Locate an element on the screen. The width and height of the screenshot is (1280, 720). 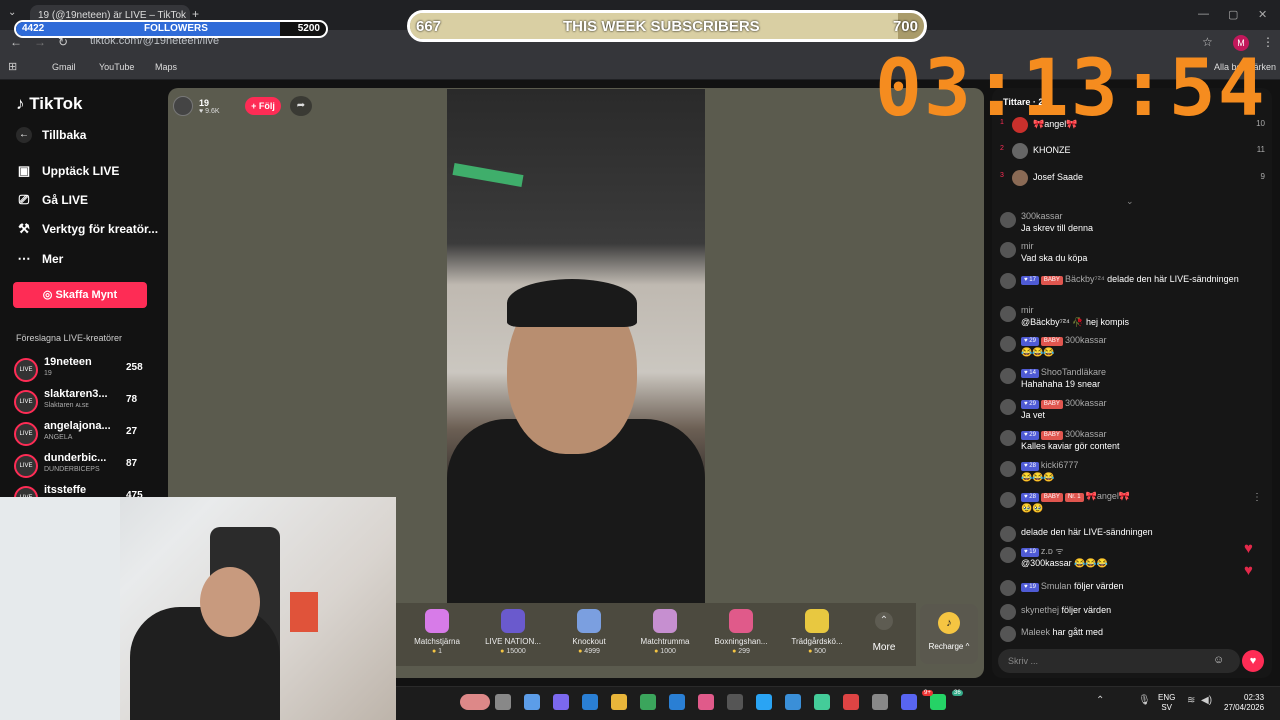
creator-subtitle: Slaktaren ᴀʟsᴇ is located at coordinates (66, 405).